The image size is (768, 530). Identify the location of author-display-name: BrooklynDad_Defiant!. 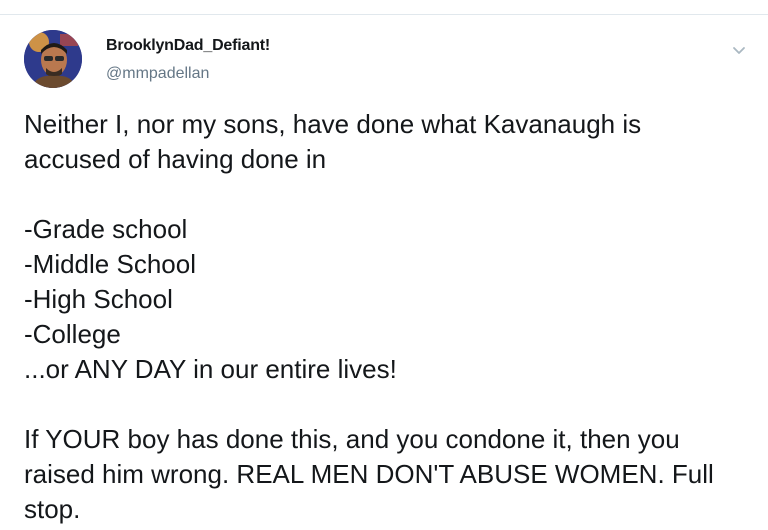
(188, 46).